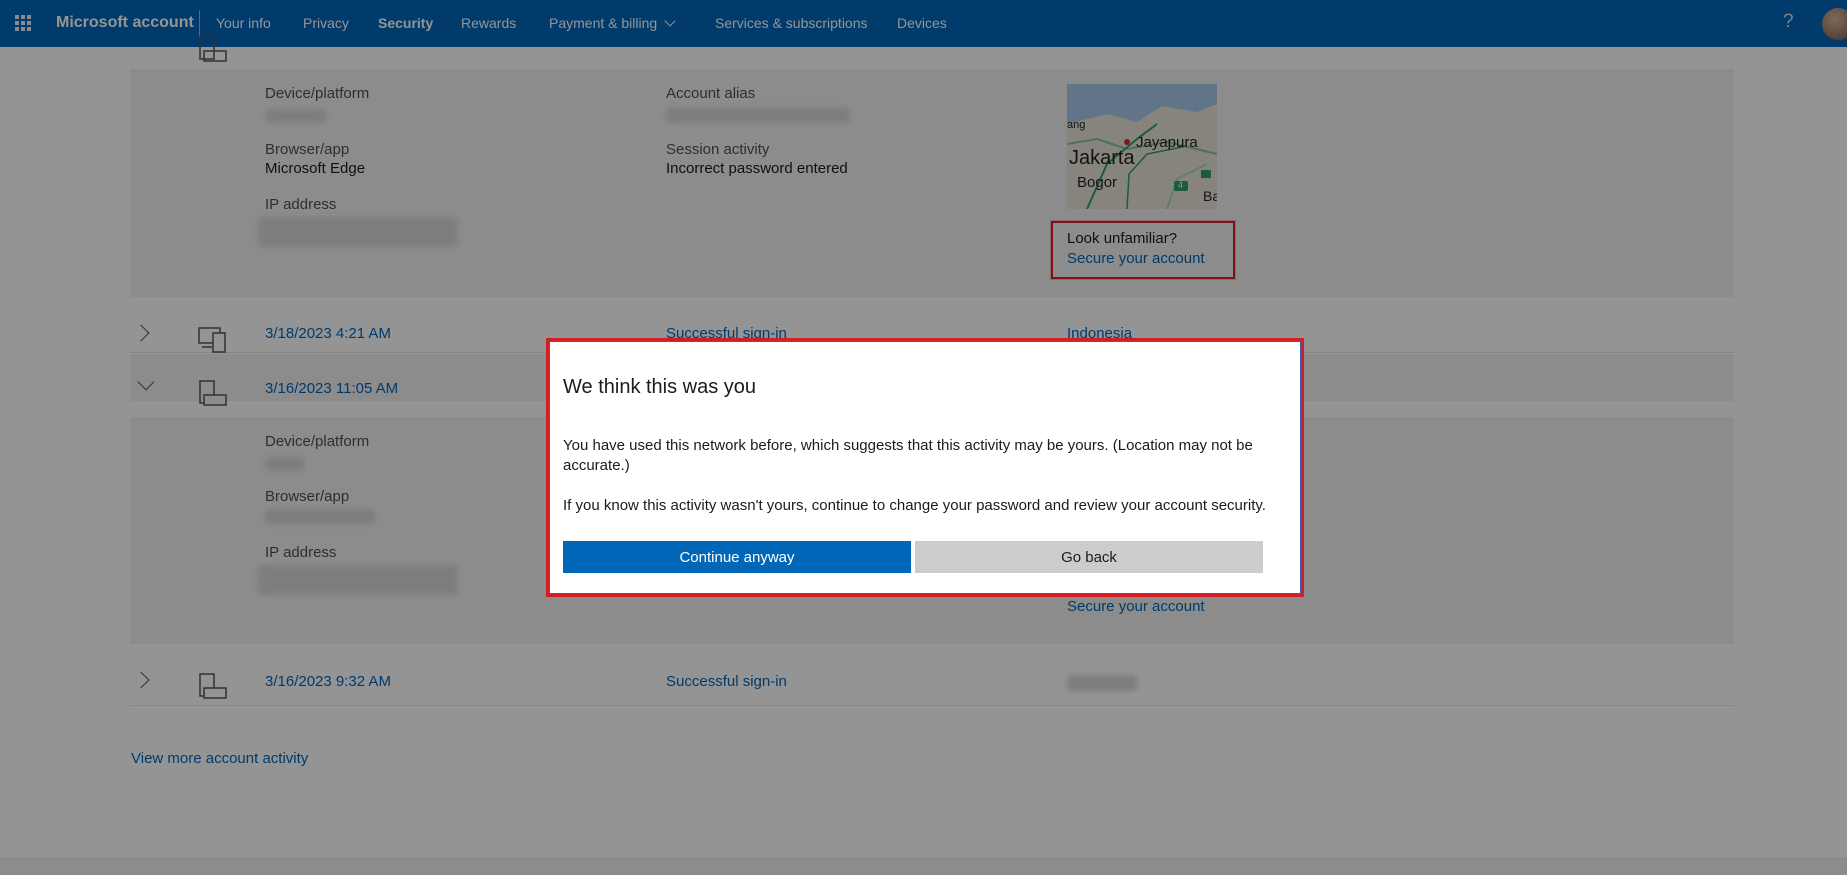 The height and width of the screenshot is (875, 1847). Describe the element at coordinates (737, 557) in the screenshot. I see `continue-anyway-button: Continue anyway` at that location.